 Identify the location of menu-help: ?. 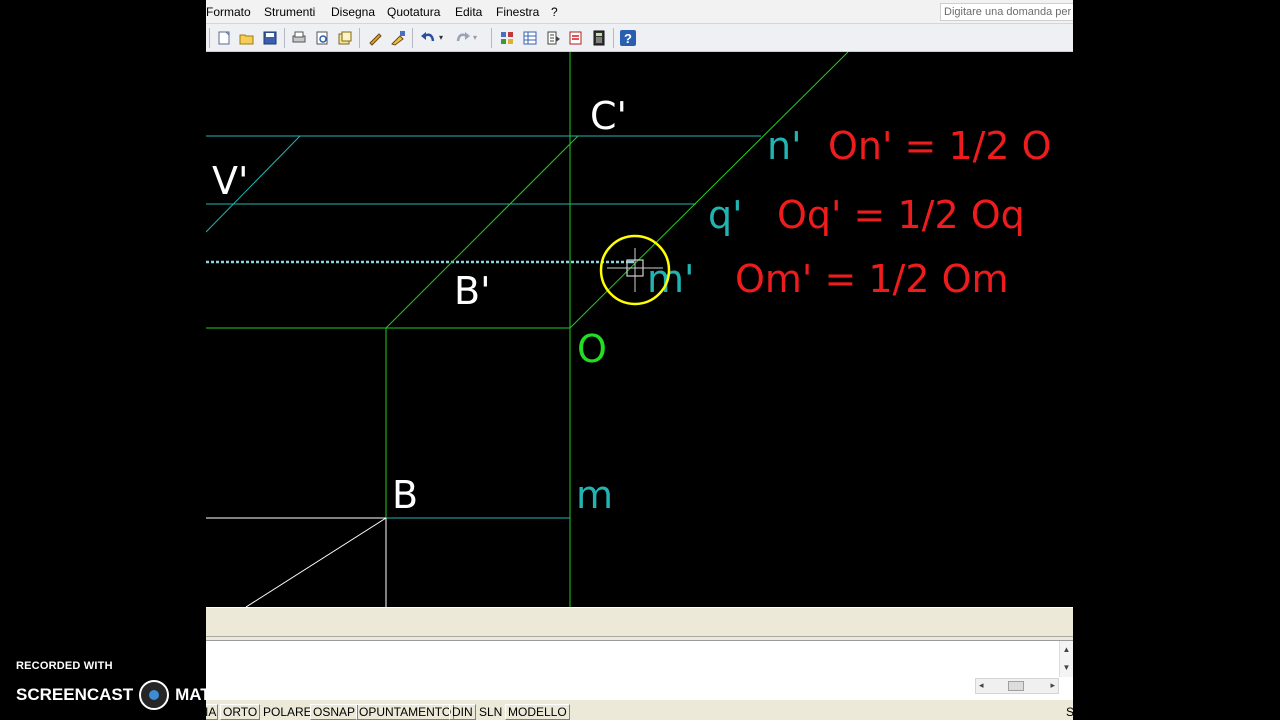
(554, 12).